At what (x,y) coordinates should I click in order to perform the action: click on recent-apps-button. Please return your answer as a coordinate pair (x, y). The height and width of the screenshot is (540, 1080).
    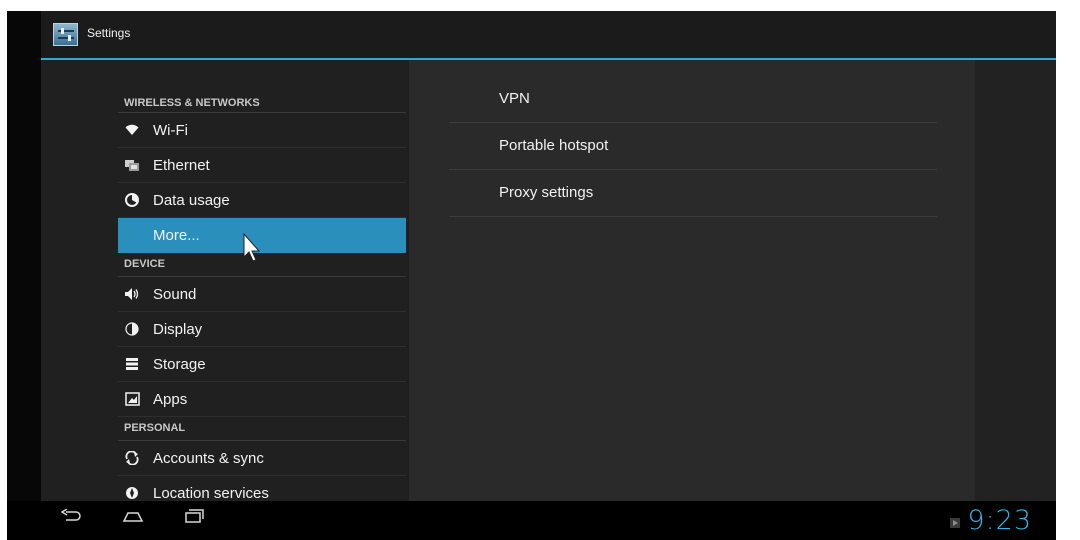
    Looking at the image, I should click on (194, 518).